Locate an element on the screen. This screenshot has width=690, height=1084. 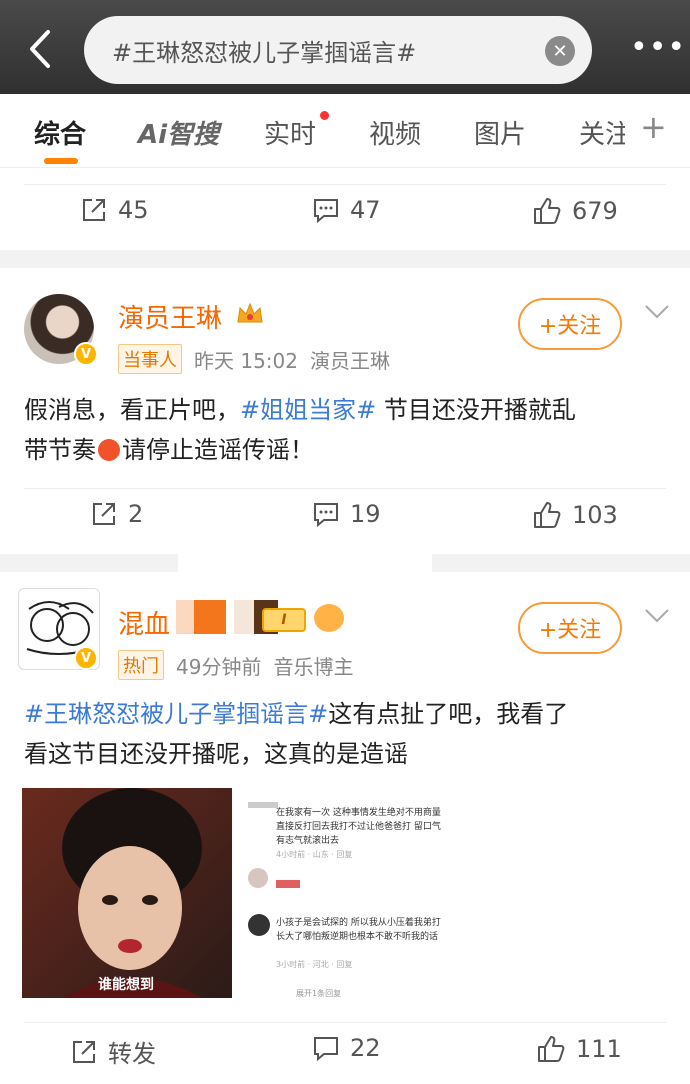
tab-ai-search: Ai智搜 is located at coordinates (178, 132).